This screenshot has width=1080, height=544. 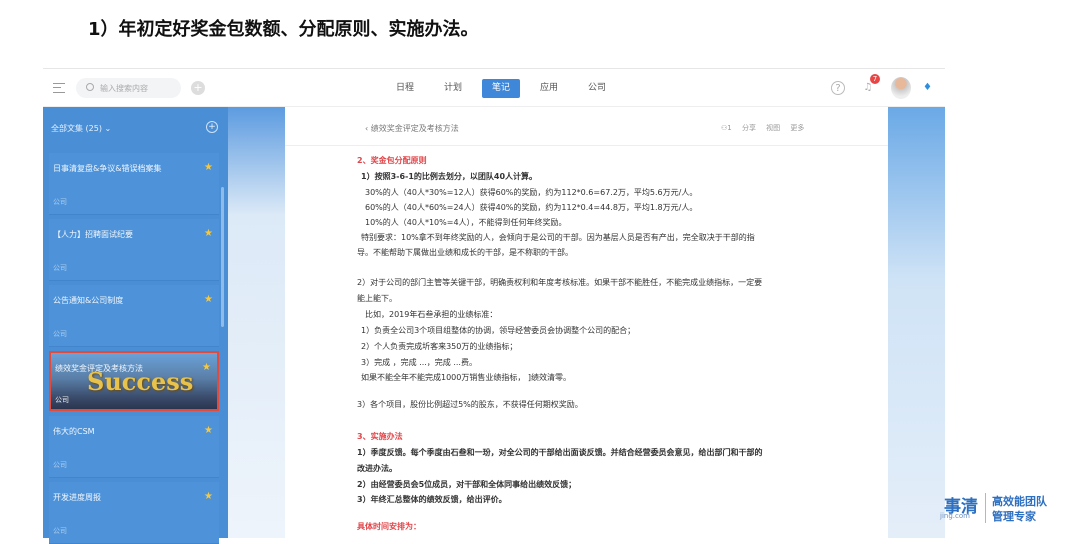 I want to click on item-title: 伟大的CSM, so click(x=74, y=431).